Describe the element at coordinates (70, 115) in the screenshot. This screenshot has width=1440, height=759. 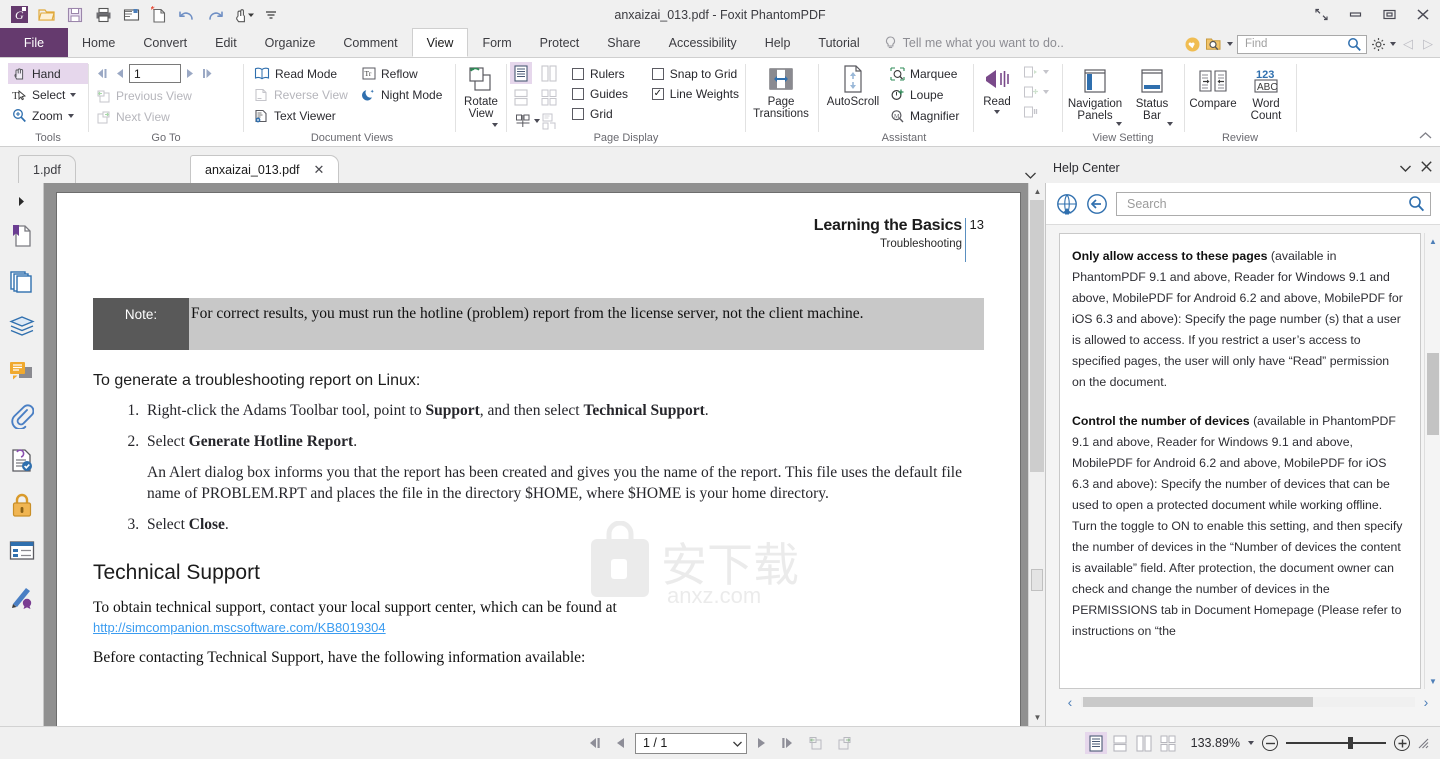
I see `zoom-caret-icon` at that location.